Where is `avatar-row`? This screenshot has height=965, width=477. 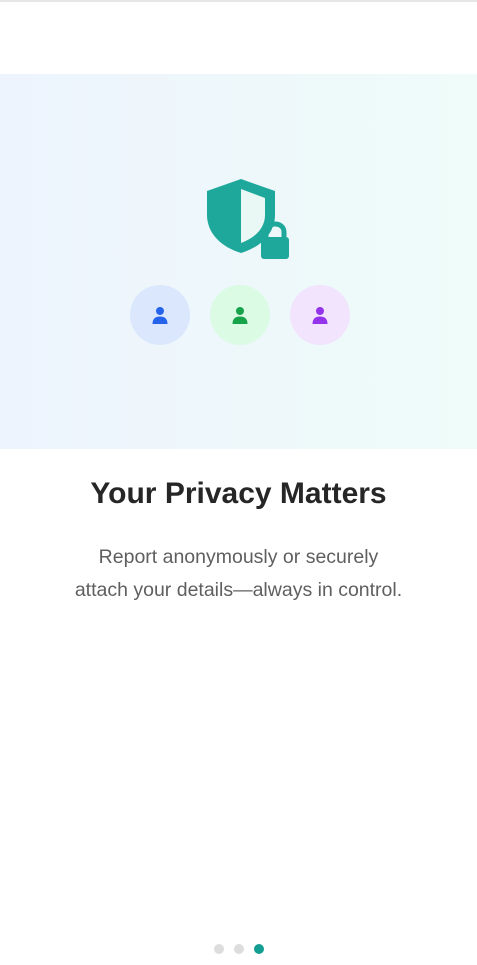
avatar-row is located at coordinates (241, 315).